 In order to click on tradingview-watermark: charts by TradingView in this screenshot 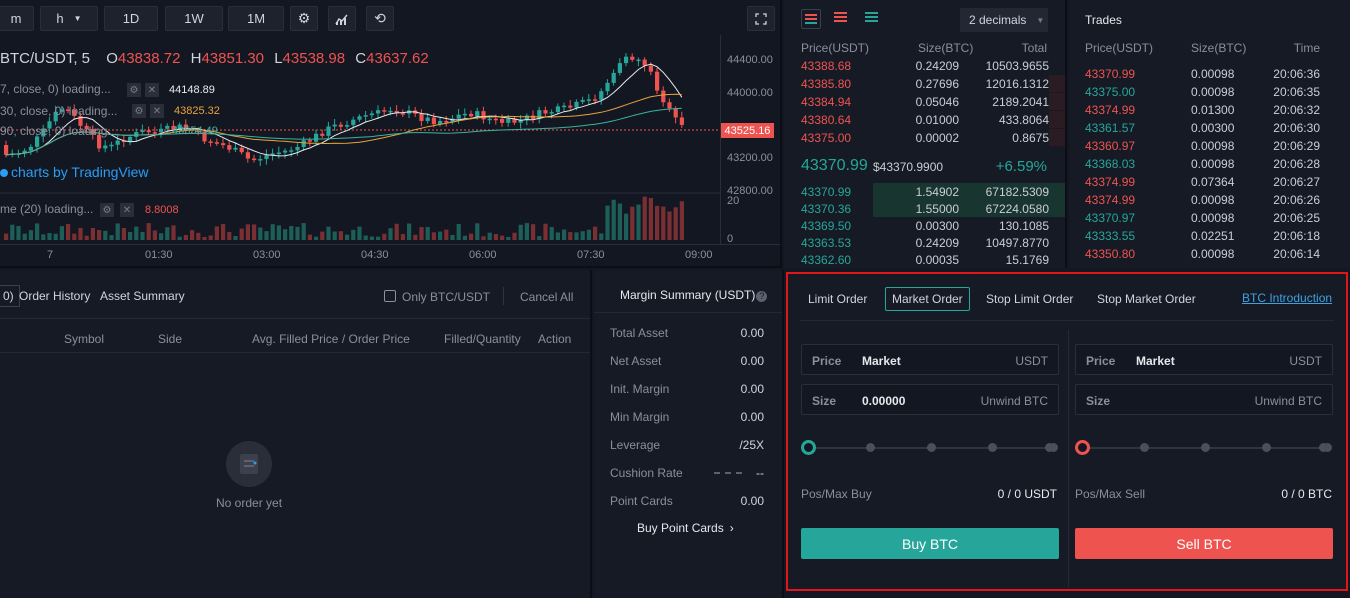, I will do `click(74, 172)`.